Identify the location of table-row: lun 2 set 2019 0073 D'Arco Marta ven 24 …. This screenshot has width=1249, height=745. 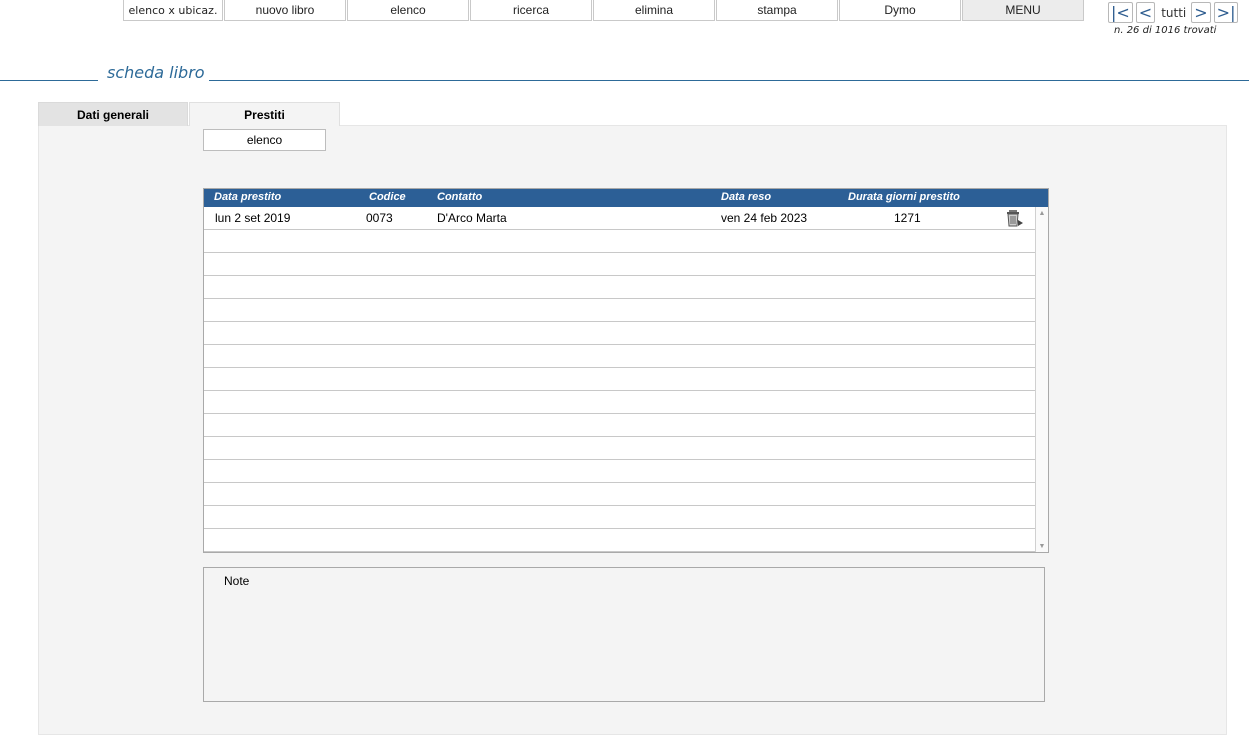
(620, 218).